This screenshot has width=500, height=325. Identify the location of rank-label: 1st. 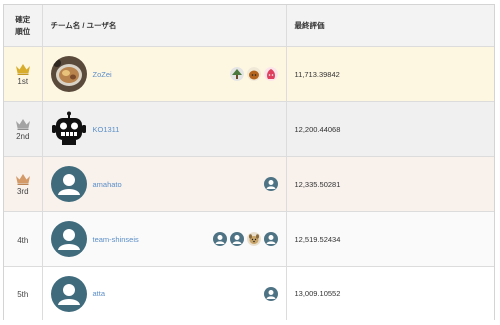
(23, 81).